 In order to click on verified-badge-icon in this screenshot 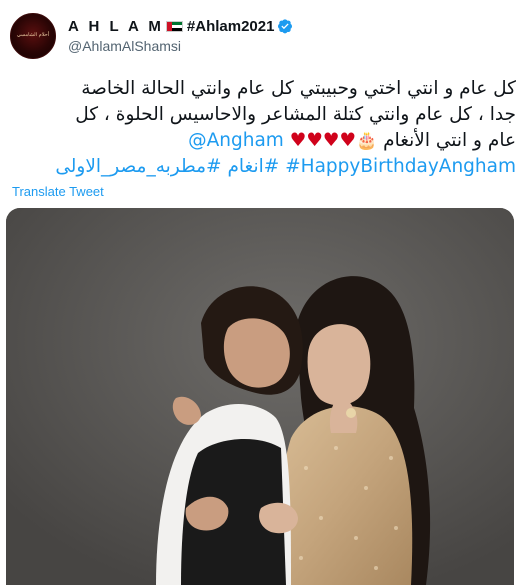, I will do `click(285, 26)`.